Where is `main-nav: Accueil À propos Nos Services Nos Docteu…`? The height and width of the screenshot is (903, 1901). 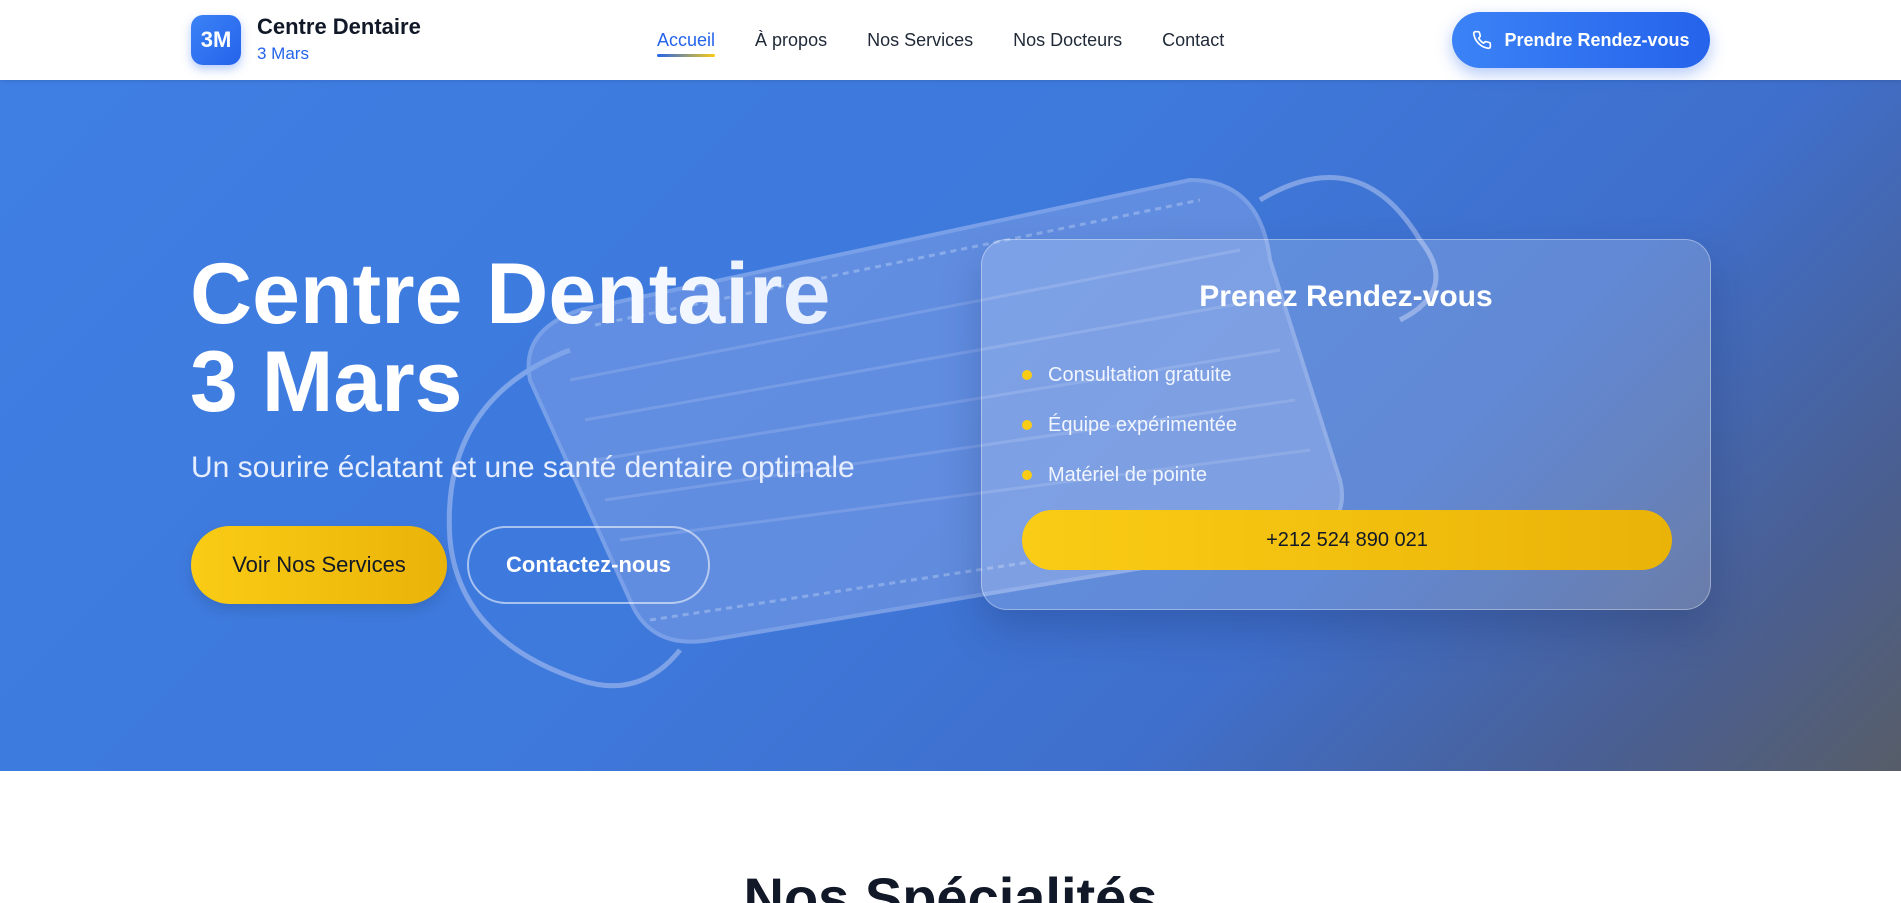 main-nav: Accueil À propos Nos Services Nos Docteu… is located at coordinates (960, 42).